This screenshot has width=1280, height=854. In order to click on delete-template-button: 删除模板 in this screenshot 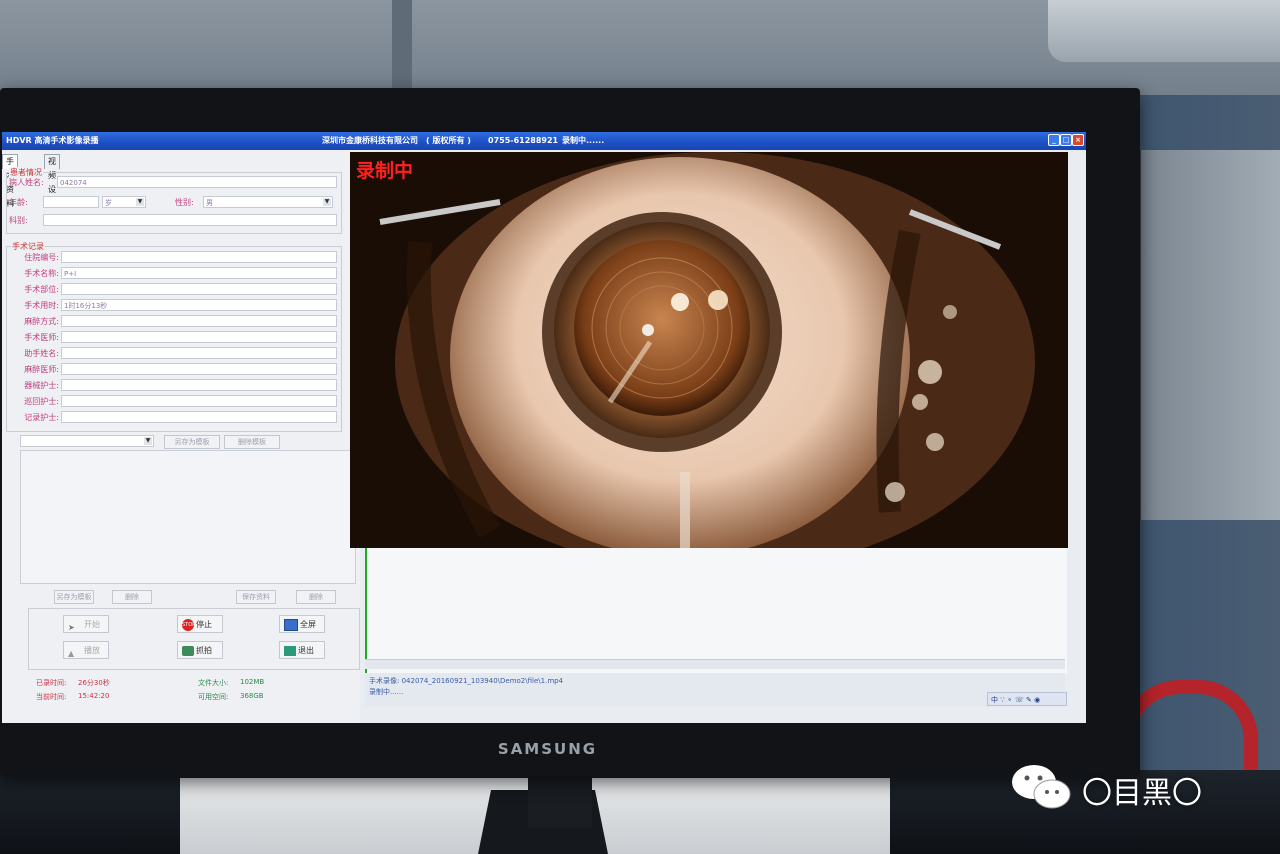, I will do `click(252, 442)`.